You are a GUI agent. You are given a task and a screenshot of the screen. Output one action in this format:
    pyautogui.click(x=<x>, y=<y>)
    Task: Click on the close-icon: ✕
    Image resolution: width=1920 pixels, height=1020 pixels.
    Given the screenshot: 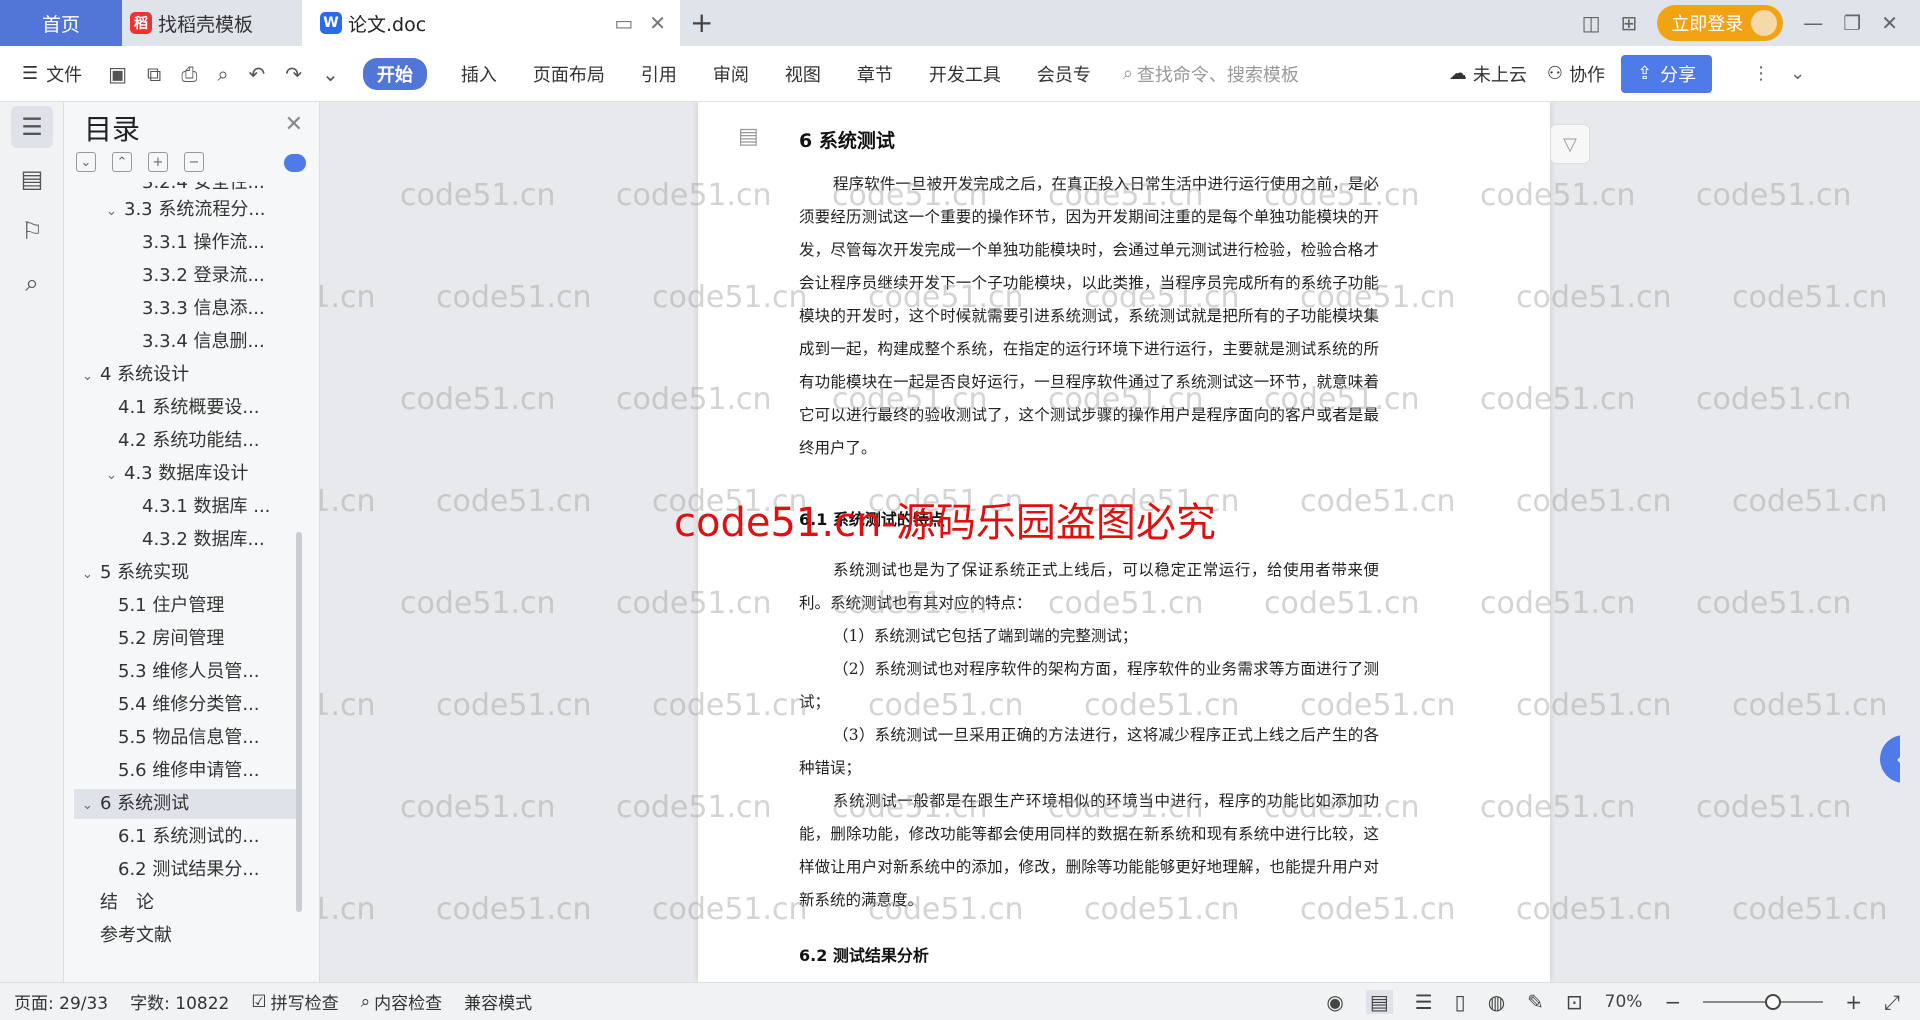 What is the action you would take?
    pyautogui.click(x=294, y=124)
    